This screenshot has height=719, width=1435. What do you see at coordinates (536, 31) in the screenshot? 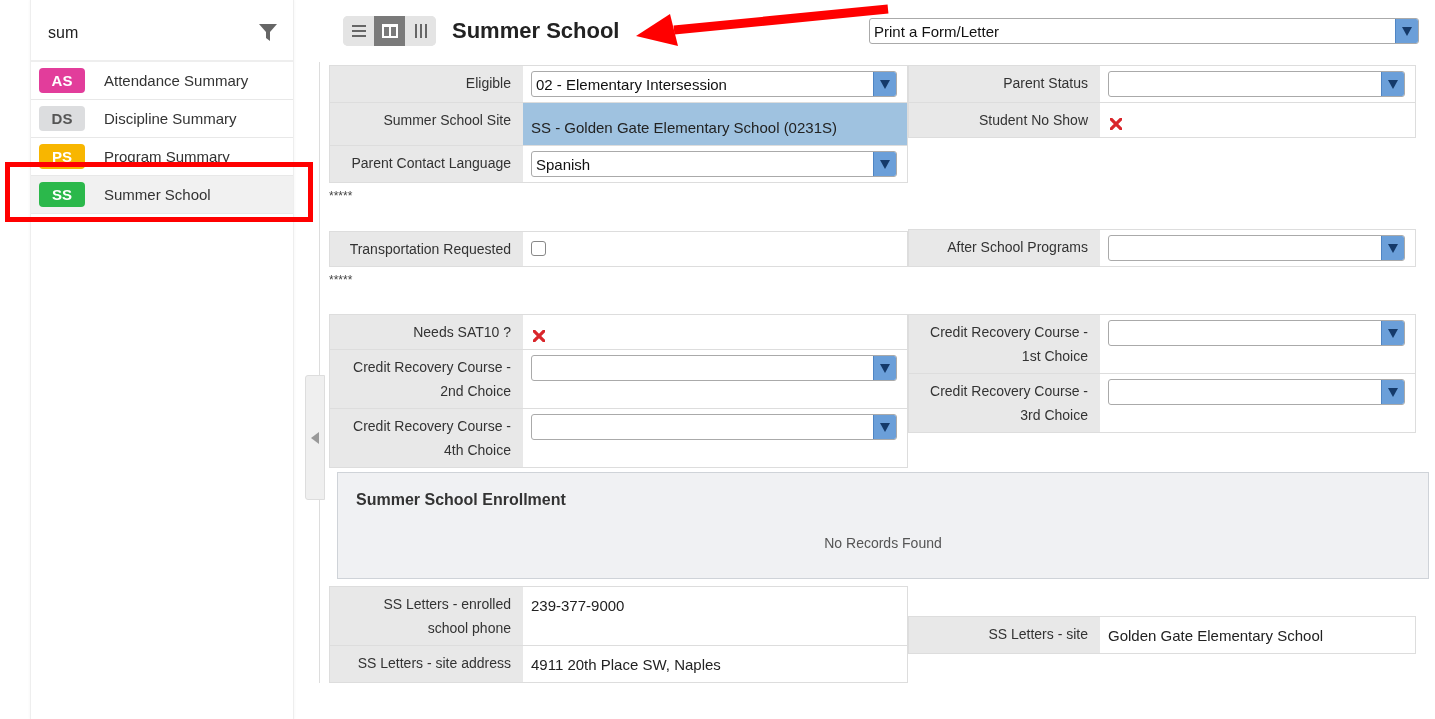
I see `page-title: Summer School` at bounding box center [536, 31].